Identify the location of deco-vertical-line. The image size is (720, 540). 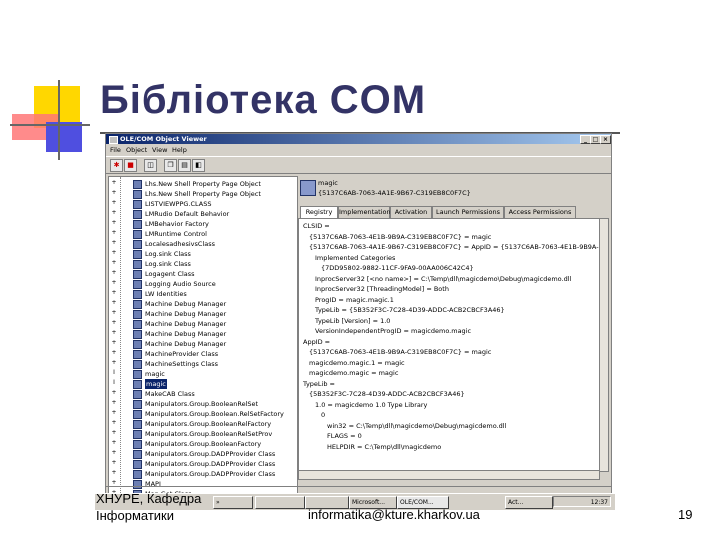
(59, 120).